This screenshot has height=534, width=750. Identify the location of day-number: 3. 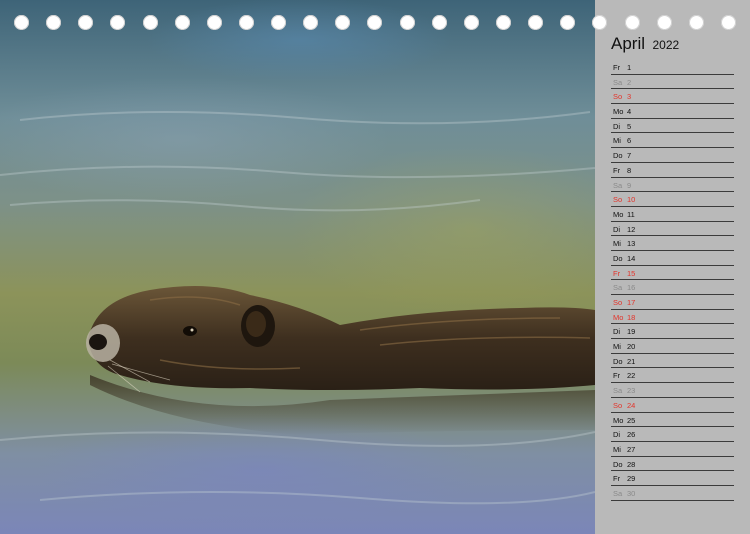
(629, 97).